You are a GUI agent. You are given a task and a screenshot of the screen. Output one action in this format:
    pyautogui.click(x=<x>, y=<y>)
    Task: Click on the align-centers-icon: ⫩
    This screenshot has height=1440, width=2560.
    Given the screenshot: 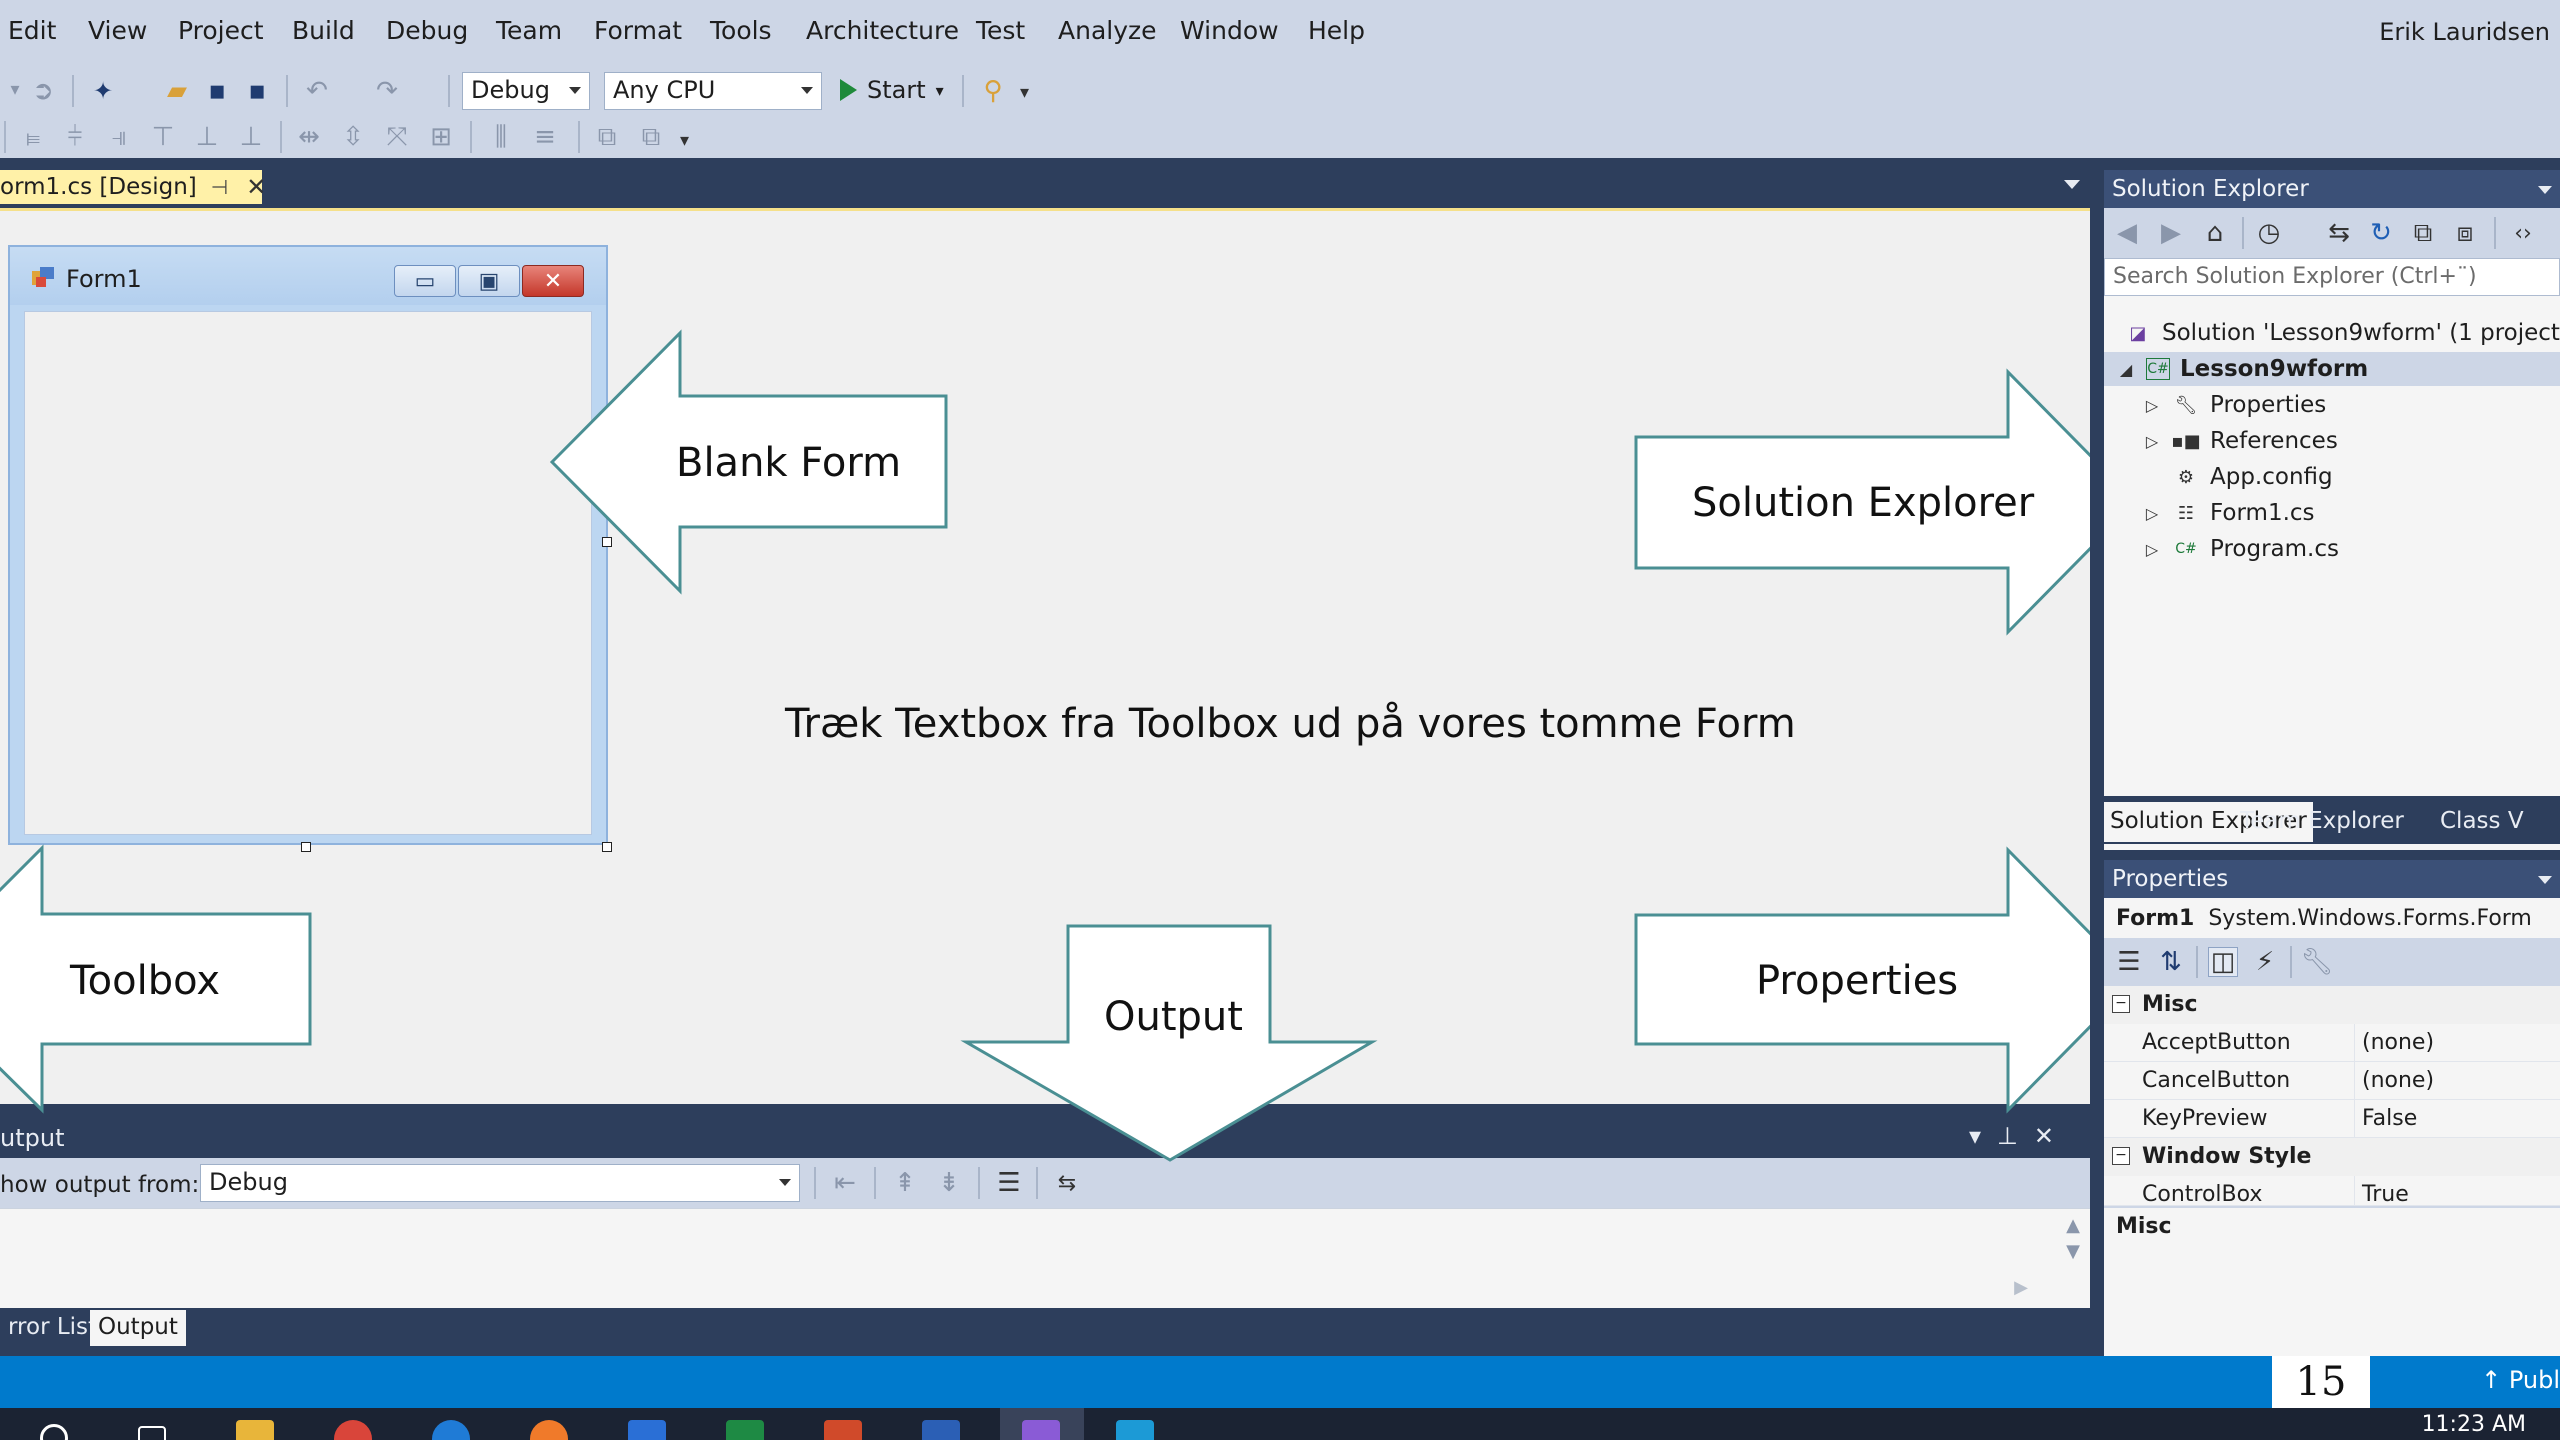 What is the action you would take?
    pyautogui.click(x=75, y=137)
    